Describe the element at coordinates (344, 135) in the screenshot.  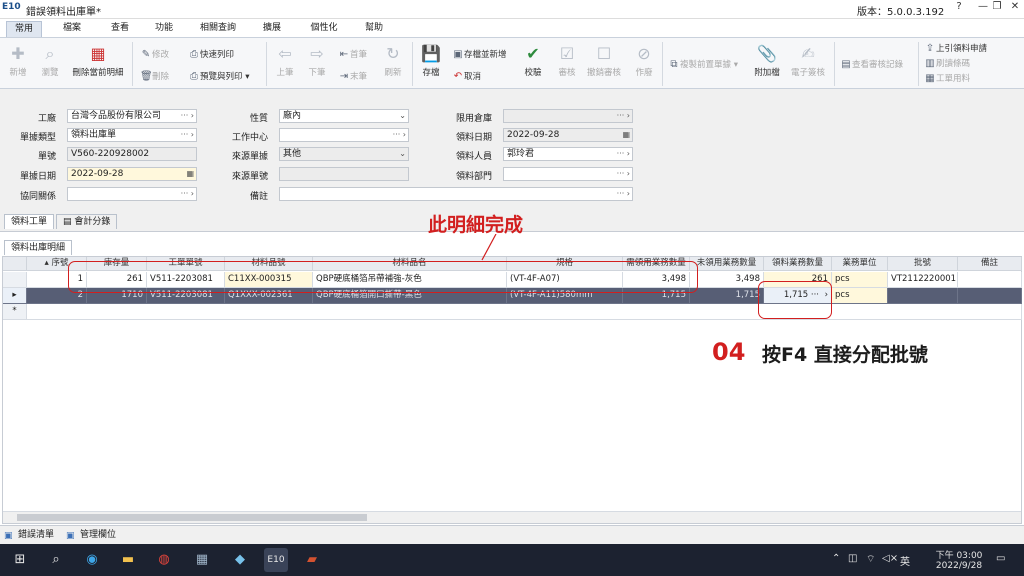
I see `work-center-field: ··· ›` at that location.